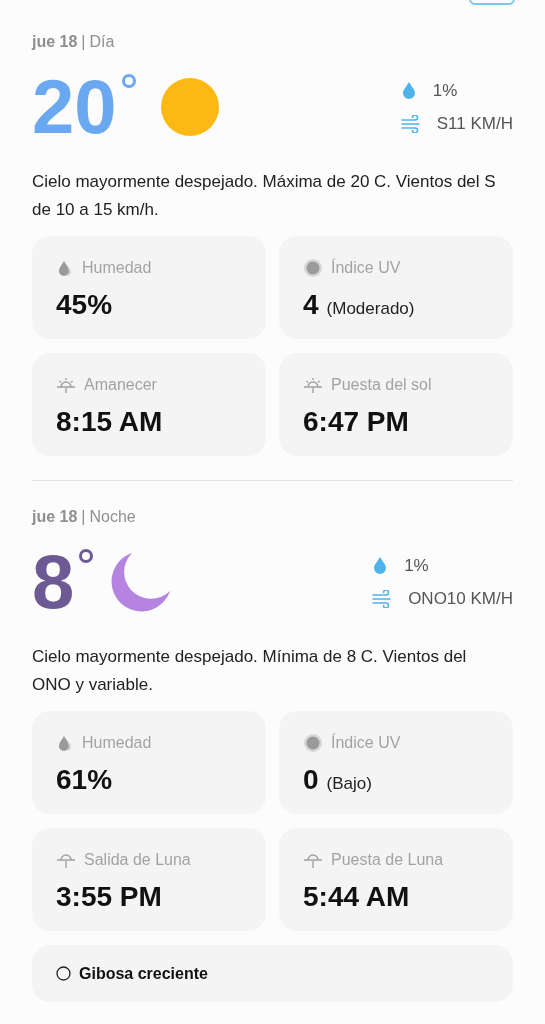 The height and width of the screenshot is (1024, 545). I want to click on period-label: Día, so click(102, 42).